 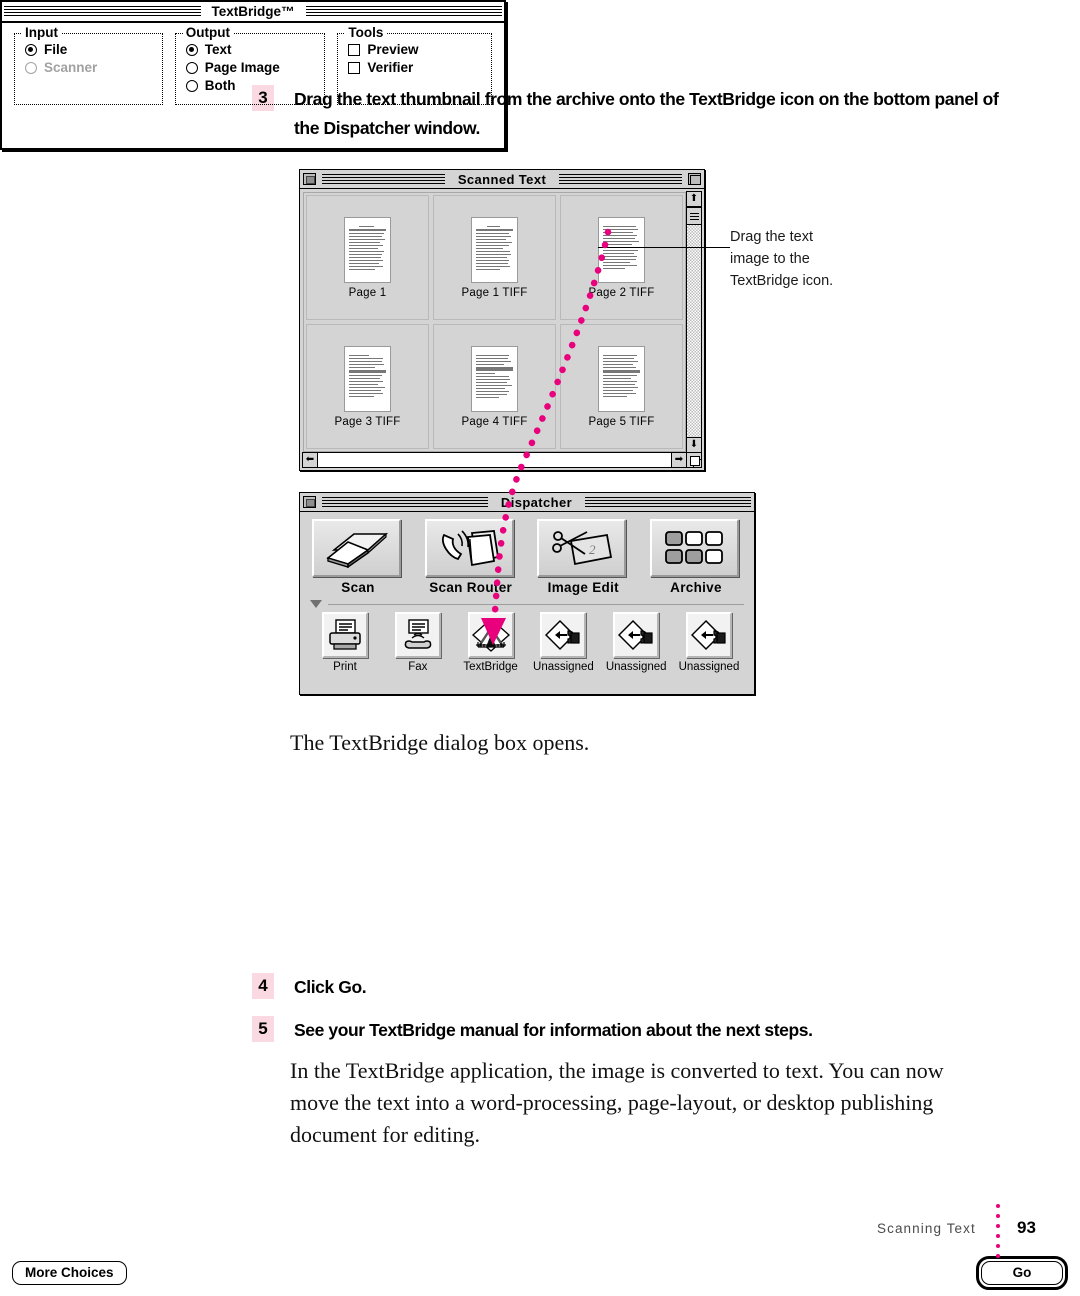 What do you see at coordinates (664, 247) in the screenshot?
I see `callout-leader-line` at bounding box center [664, 247].